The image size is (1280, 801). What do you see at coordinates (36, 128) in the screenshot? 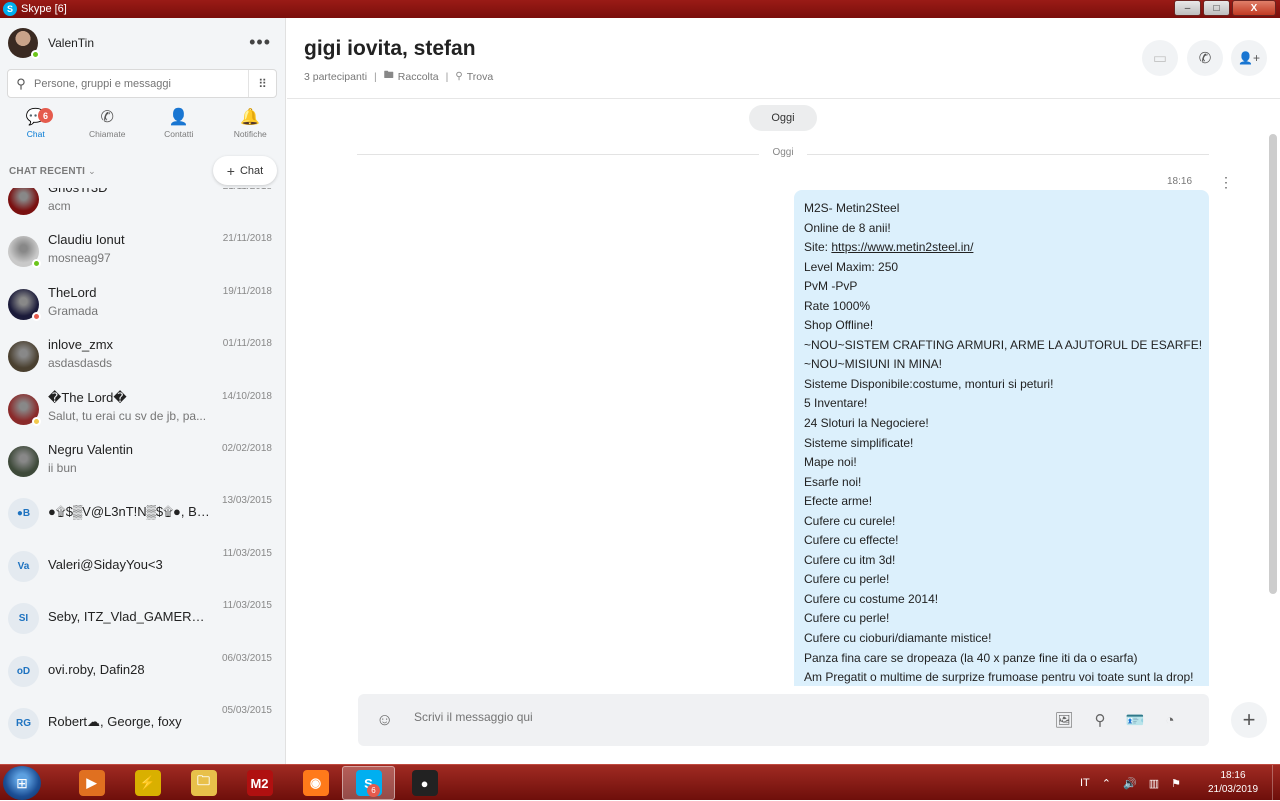
I see `tab-chat: 💬 Chat 6` at bounding box center [36, 128].